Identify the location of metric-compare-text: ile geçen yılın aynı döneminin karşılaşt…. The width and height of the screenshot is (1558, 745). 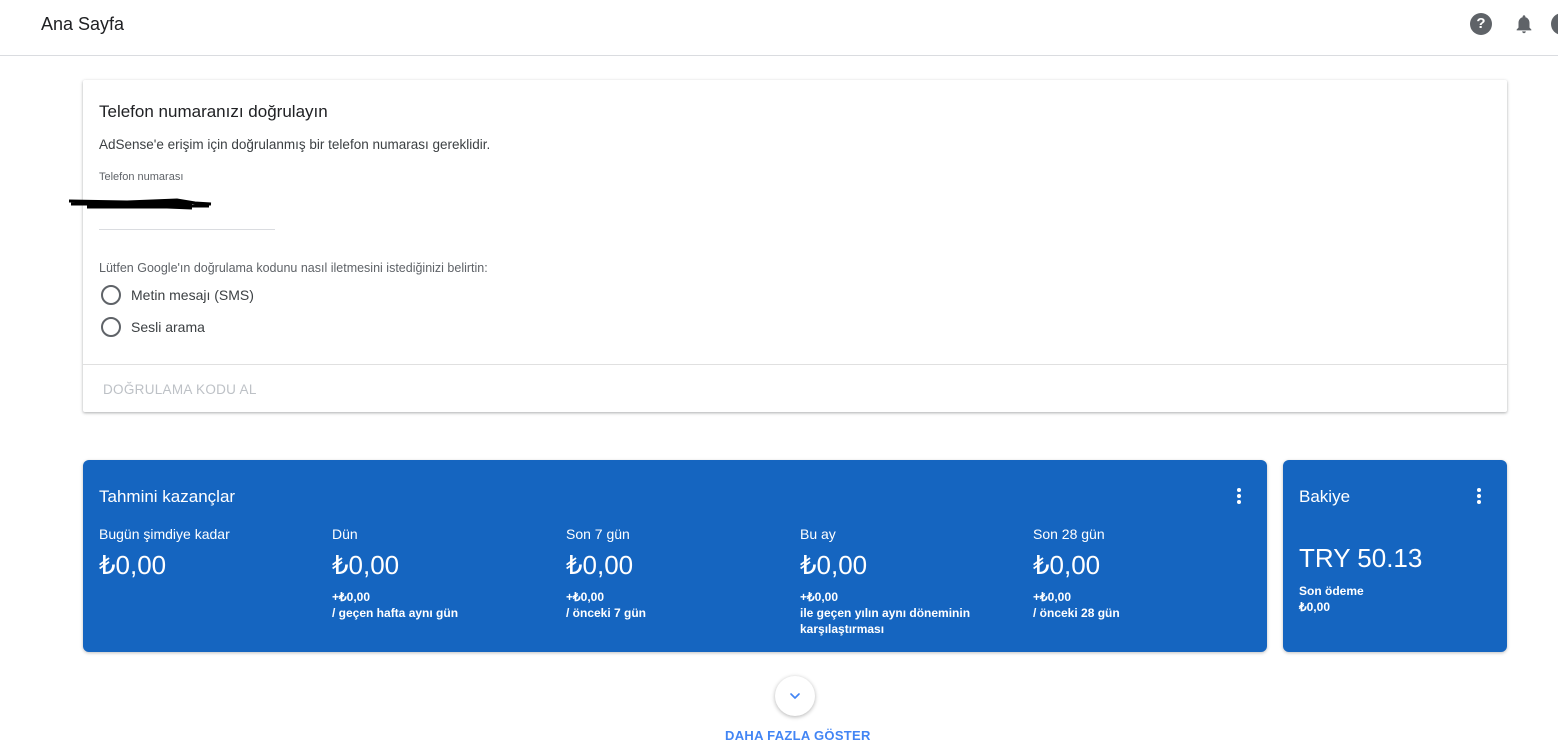
(885, 621).